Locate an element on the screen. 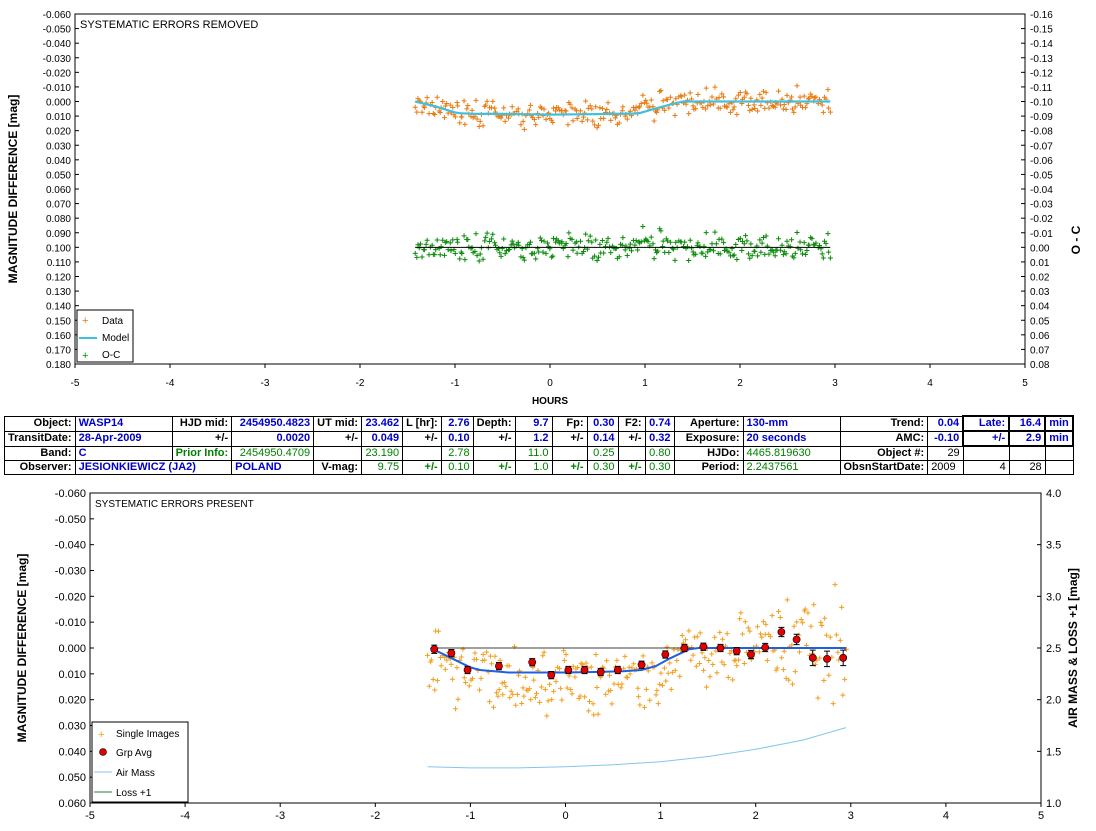  cell: 2.76 is located at coordinates (457, 423).